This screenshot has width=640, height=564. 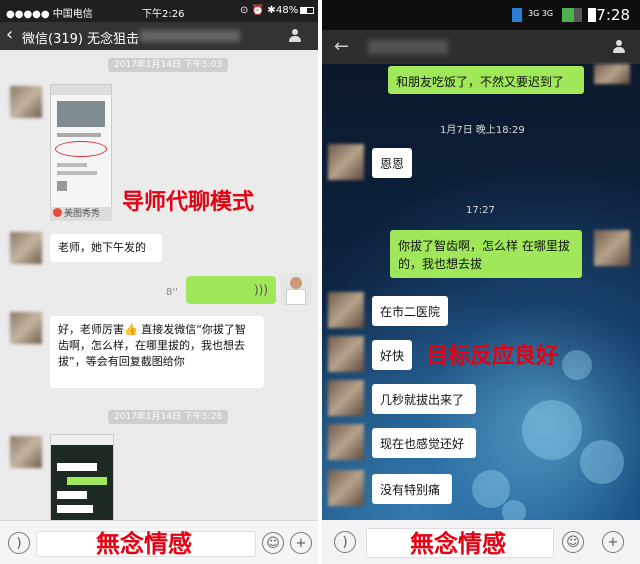 What do you see at coordinates (481, 47) in the screenshot?
I see `chat-header: ←` at bounding box center [481, 47].